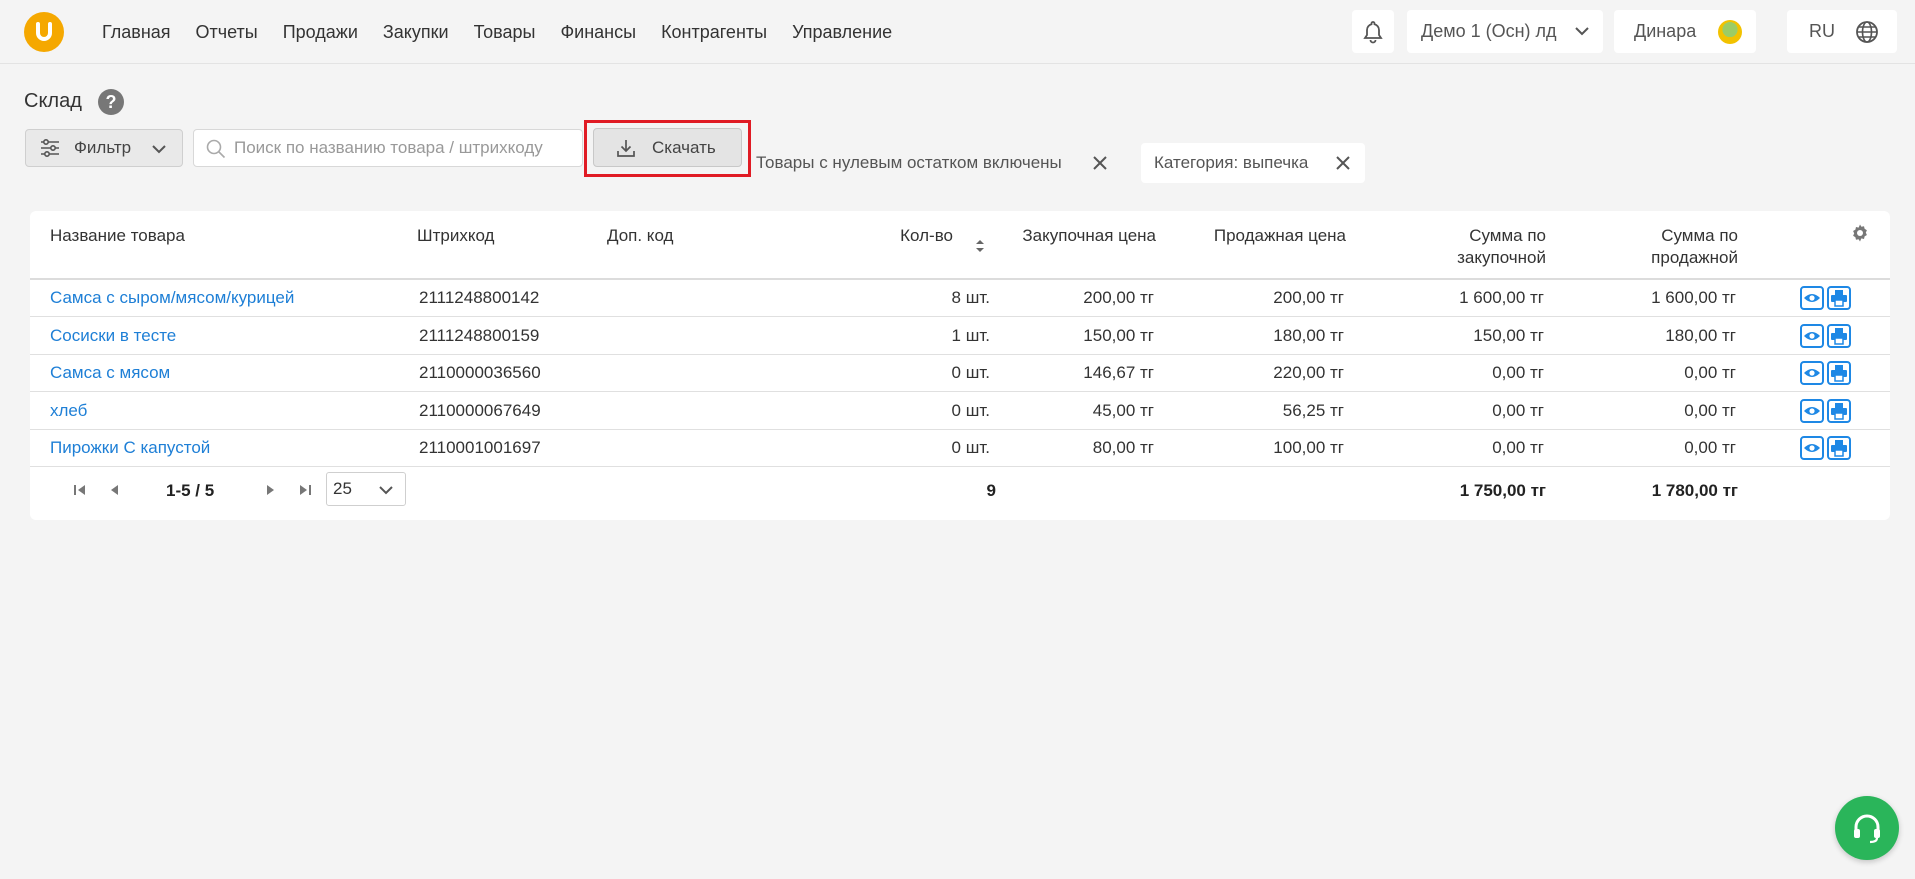 The image size is (1915, 879). Describe the element at coordinates (1730, 32) in the screenshot. I see `avatar` at that location.